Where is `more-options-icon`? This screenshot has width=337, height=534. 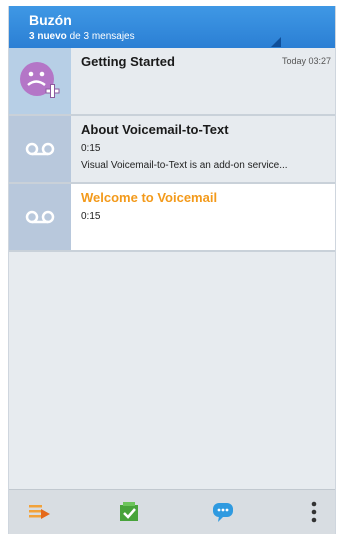 more-options-icon is located at coordinates (314, 512).